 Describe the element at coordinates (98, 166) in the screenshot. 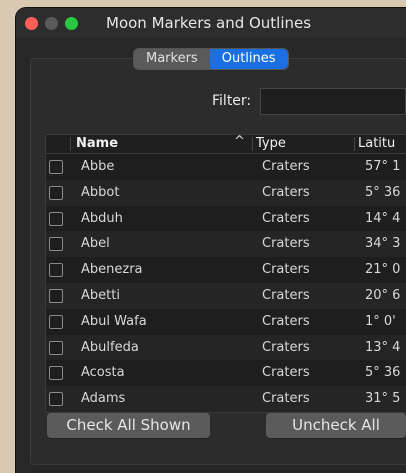

I see `row-name: Abbe` at that location.